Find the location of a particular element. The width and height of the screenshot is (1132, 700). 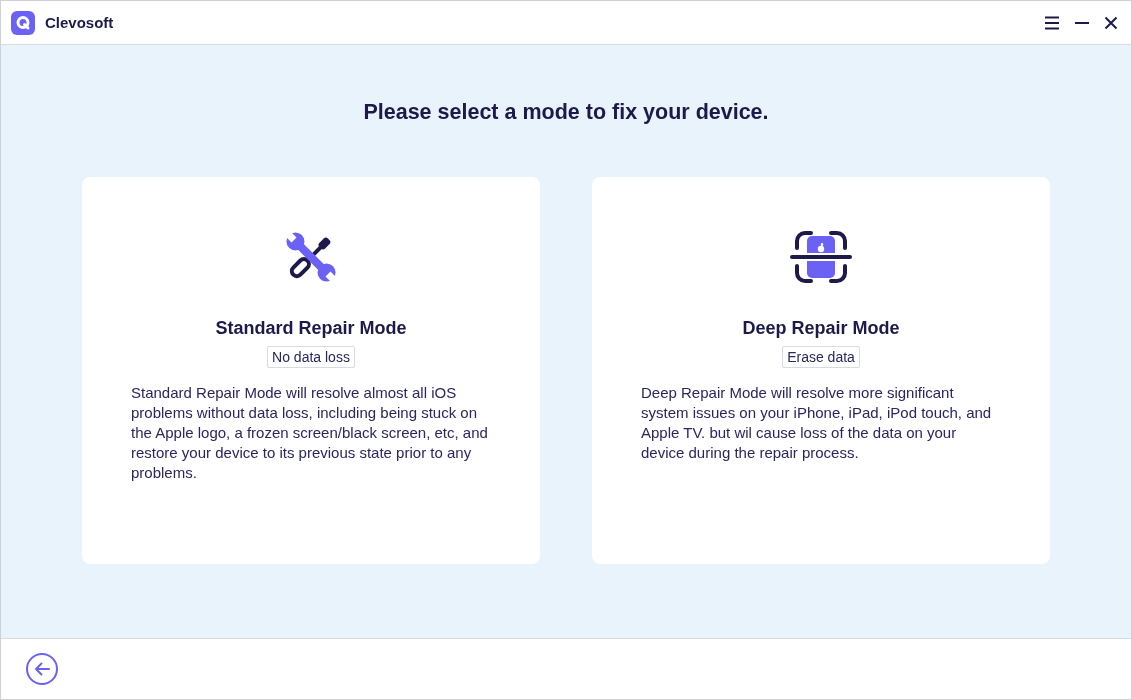

window-title: Clevosoft is located at coordinates (79, 22).